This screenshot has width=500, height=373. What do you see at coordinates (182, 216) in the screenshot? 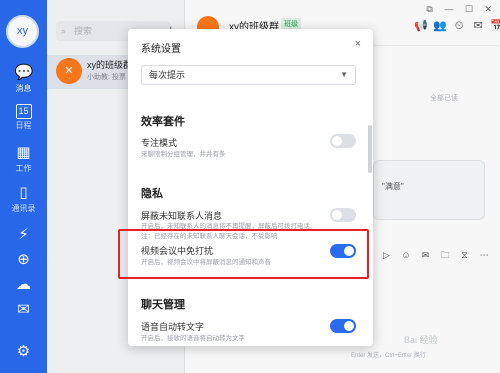
I see `block-unknown-label: 屏蔽未知联系人消息` at bounding box center [182, 216].